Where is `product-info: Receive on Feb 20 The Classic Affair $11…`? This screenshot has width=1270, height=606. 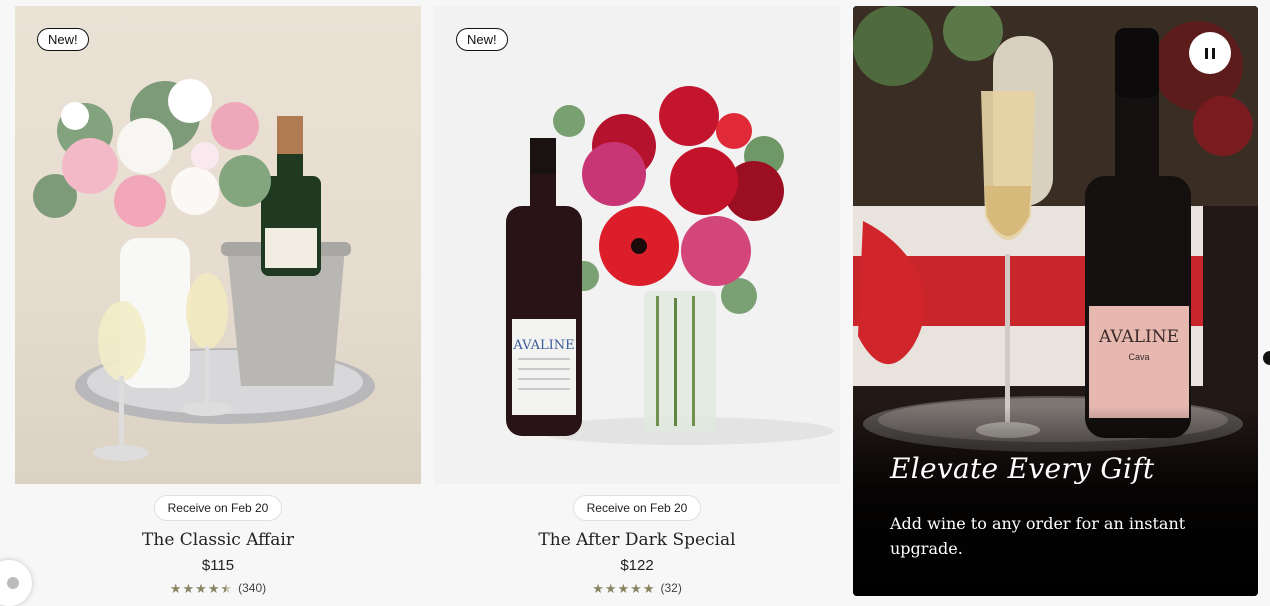
product-info: Receive on Feb 20 The Classic Affair $11… is located at coordinates (218, 539).